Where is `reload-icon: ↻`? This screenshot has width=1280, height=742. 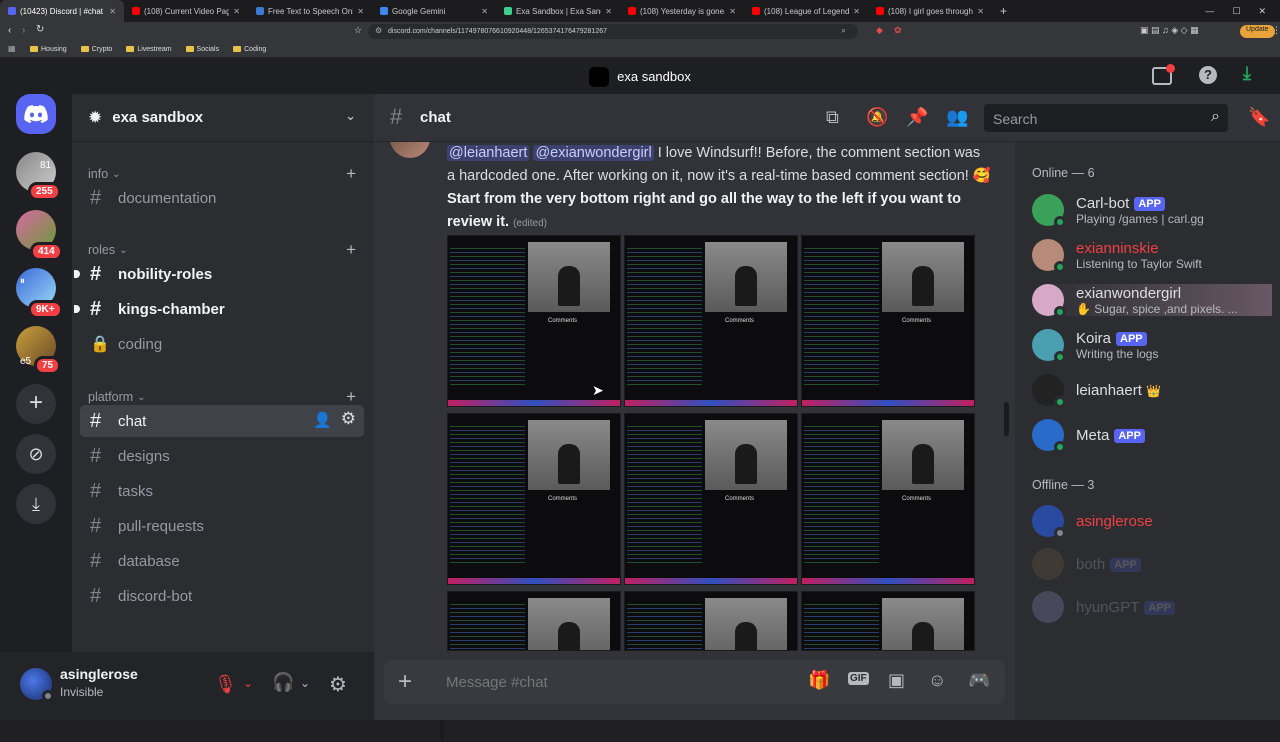 reload-icon: ↻ is located at coordinates (40, 29).